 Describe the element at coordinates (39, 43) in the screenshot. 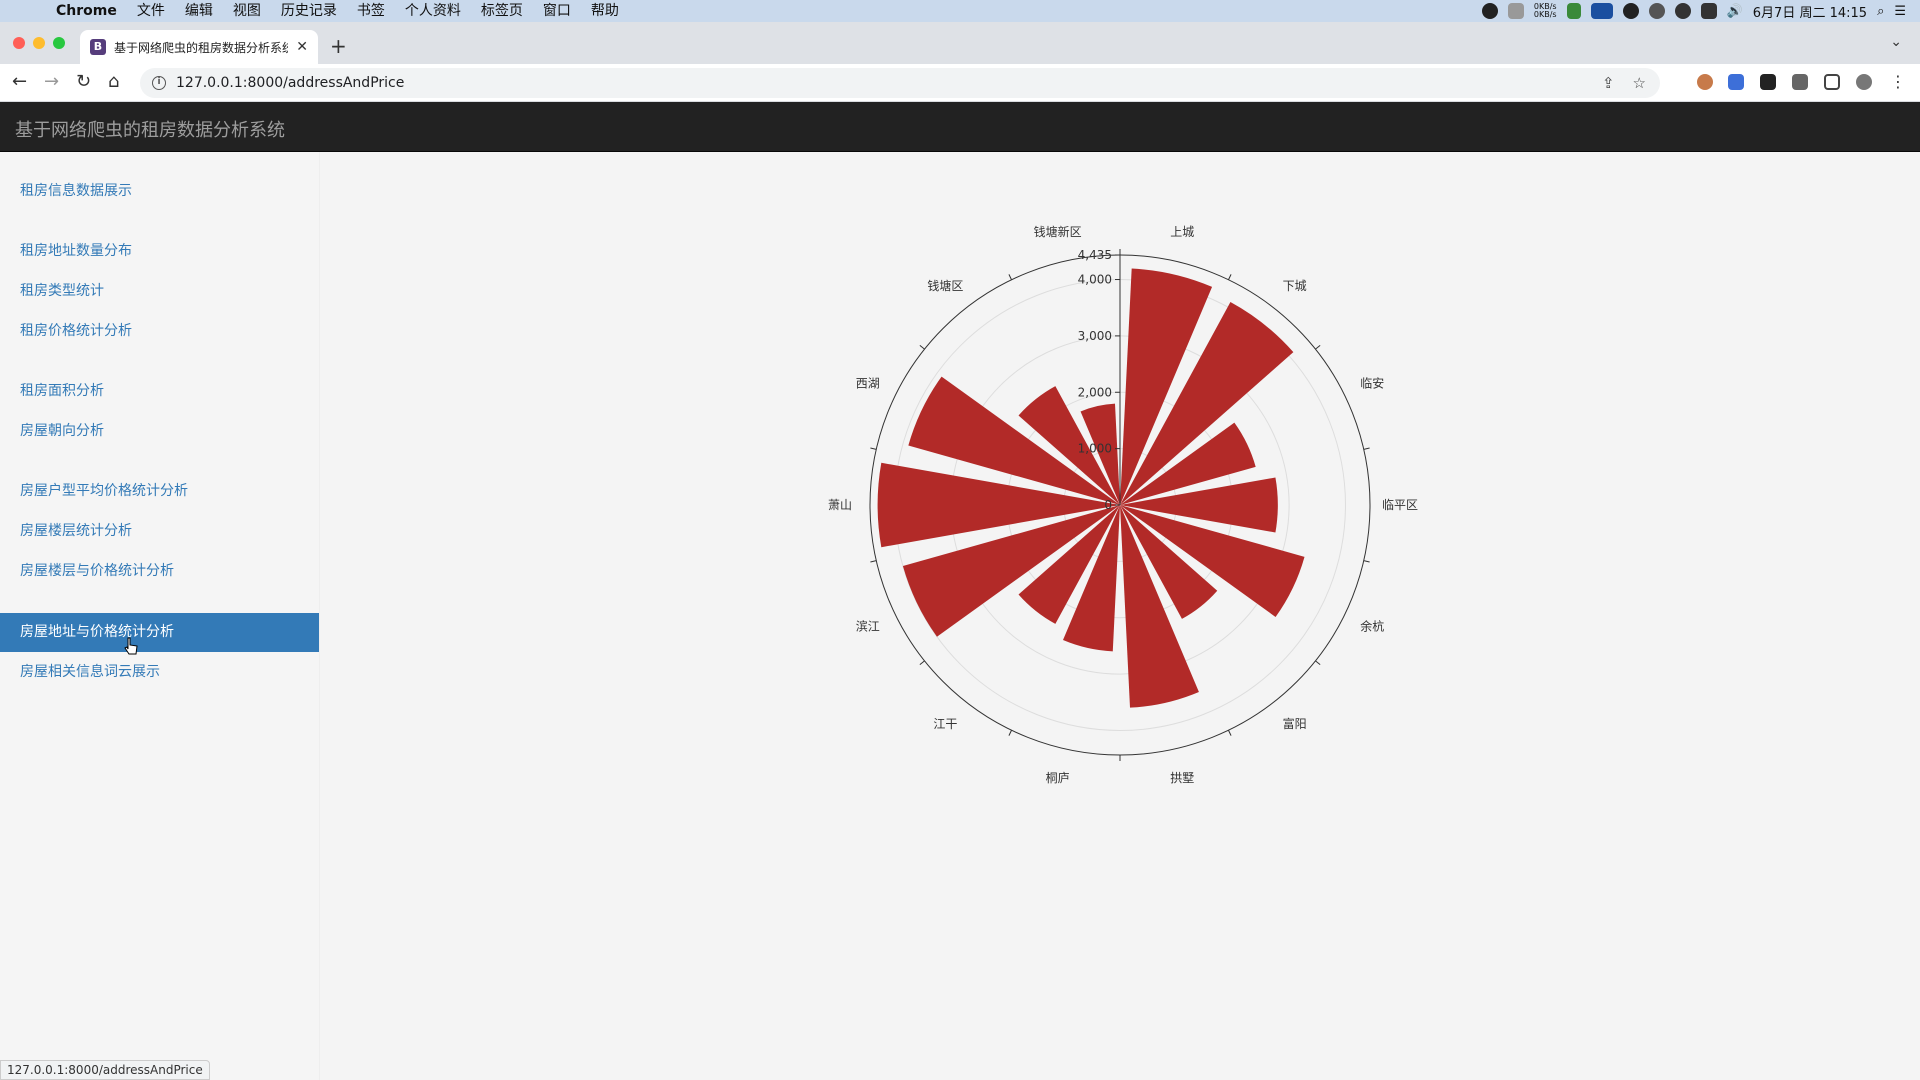

I see `minimize-window-button` at that location.